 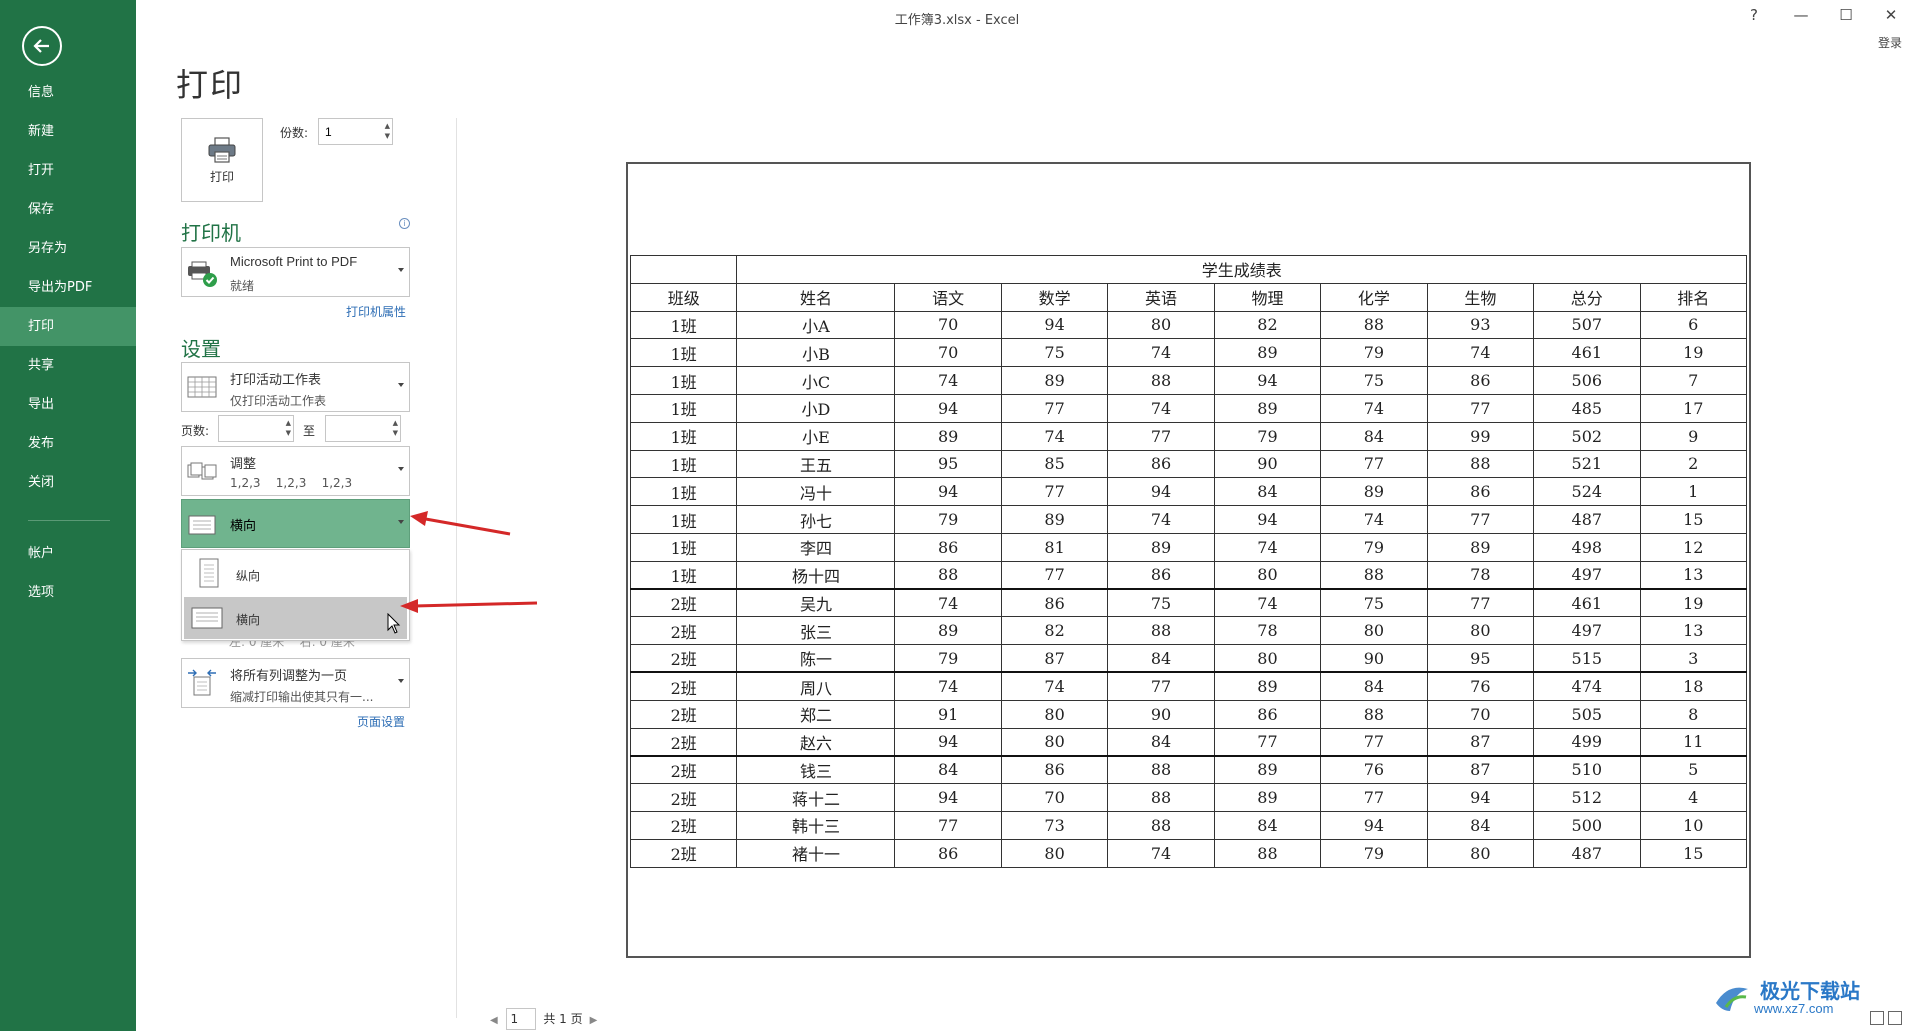 What do you see at coordinates (68, 92) in the screenshot?
I see `sidebar-item: 信息` at bounding box center [68, 92].